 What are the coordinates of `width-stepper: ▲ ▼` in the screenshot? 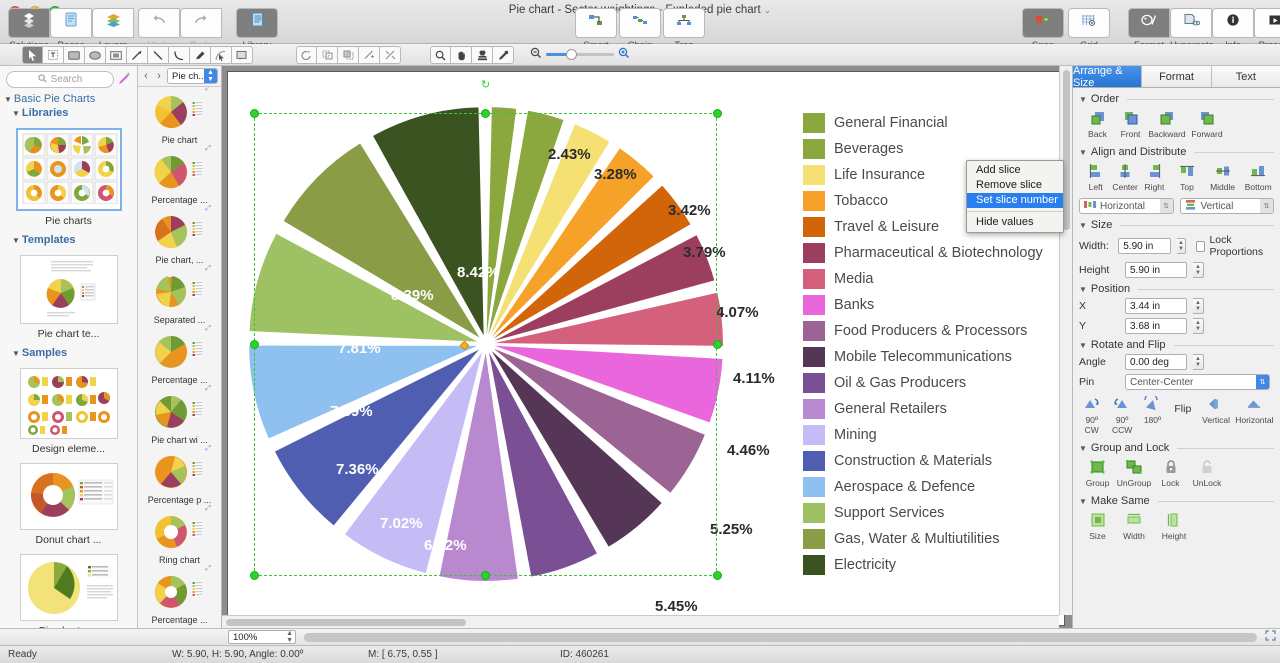 It's located at (1181, 246).